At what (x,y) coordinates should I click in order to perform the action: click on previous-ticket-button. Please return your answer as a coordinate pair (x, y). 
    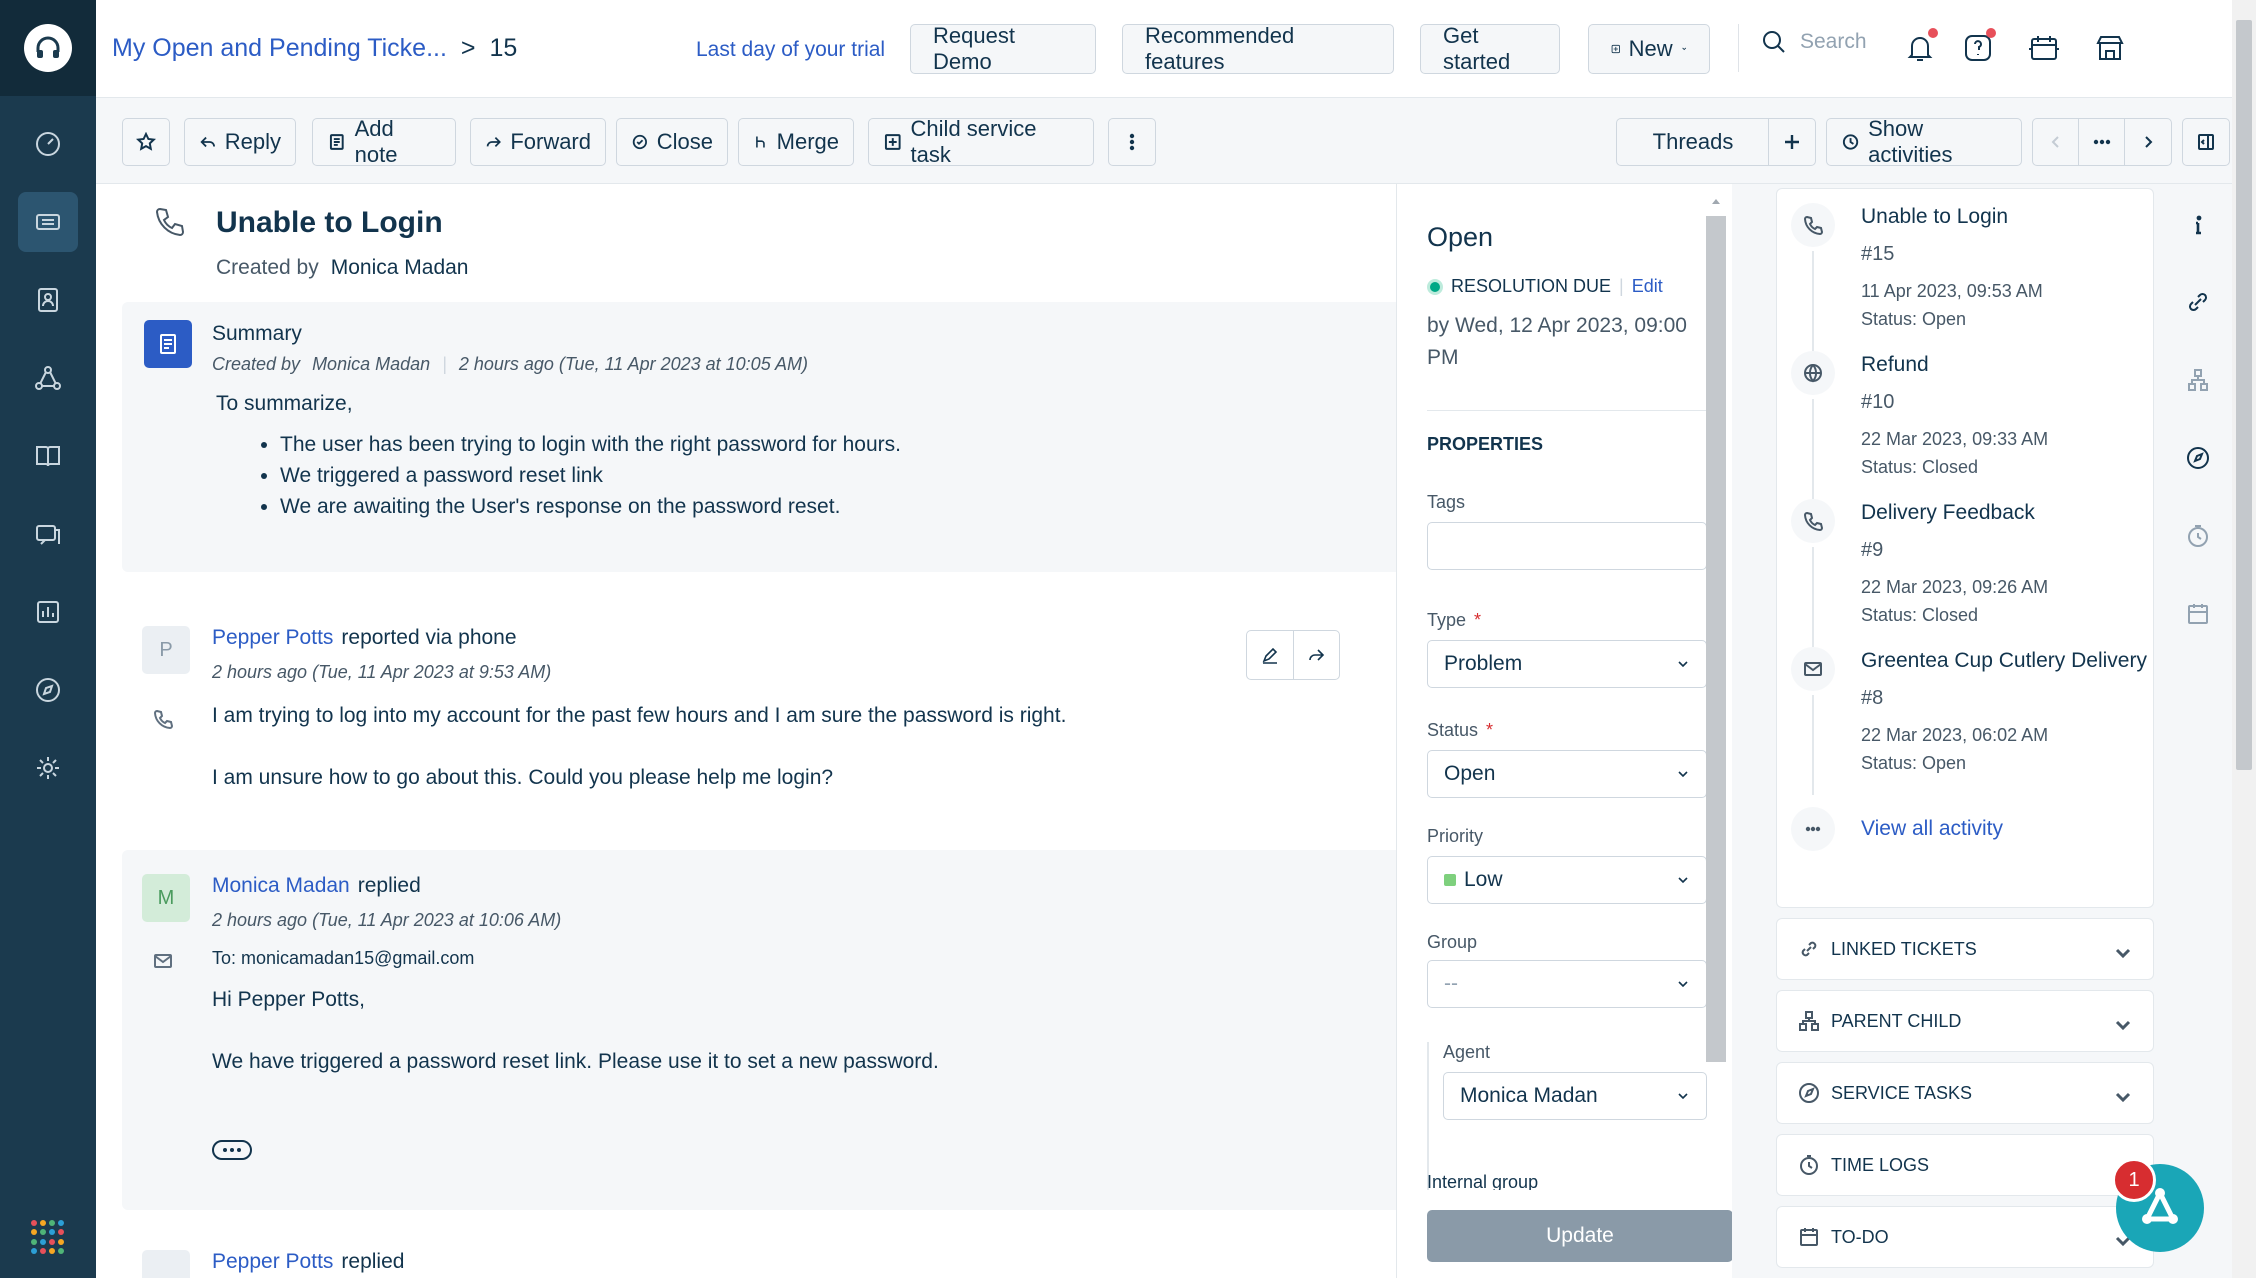
    Looking at the image, I should click on (2056, 142).